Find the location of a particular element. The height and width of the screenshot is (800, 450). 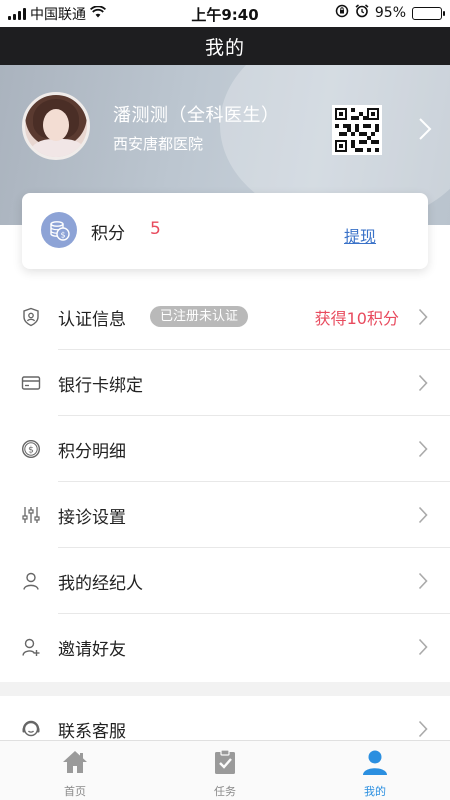

sliders-icon is located at coordinates (31, 515).